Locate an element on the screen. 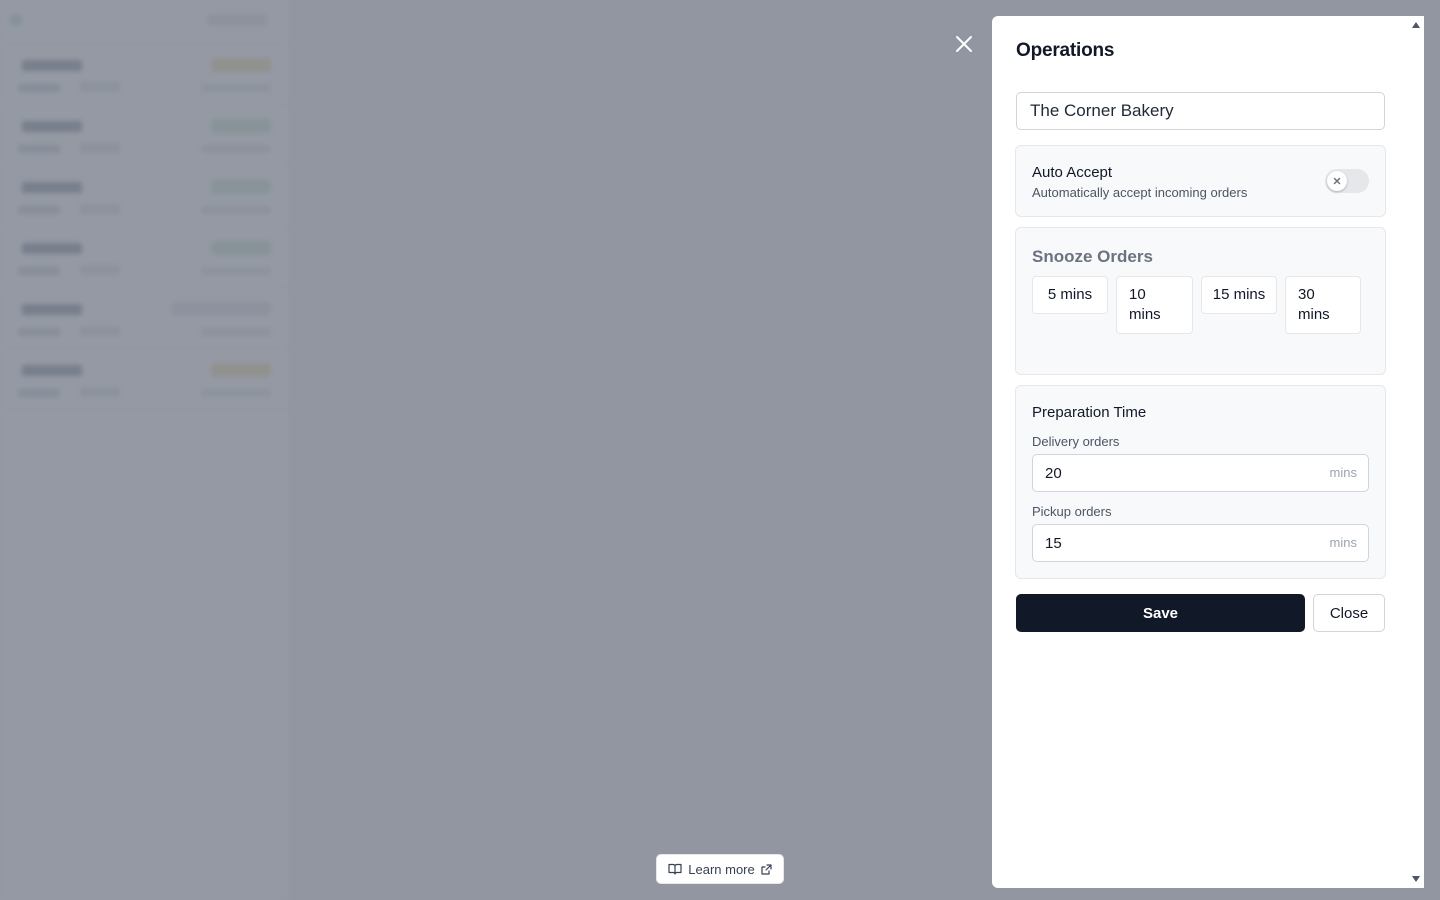 The height and width of the screenshot is (900, 1440). delivery-orders-input is located at coordinates (1173, 473).